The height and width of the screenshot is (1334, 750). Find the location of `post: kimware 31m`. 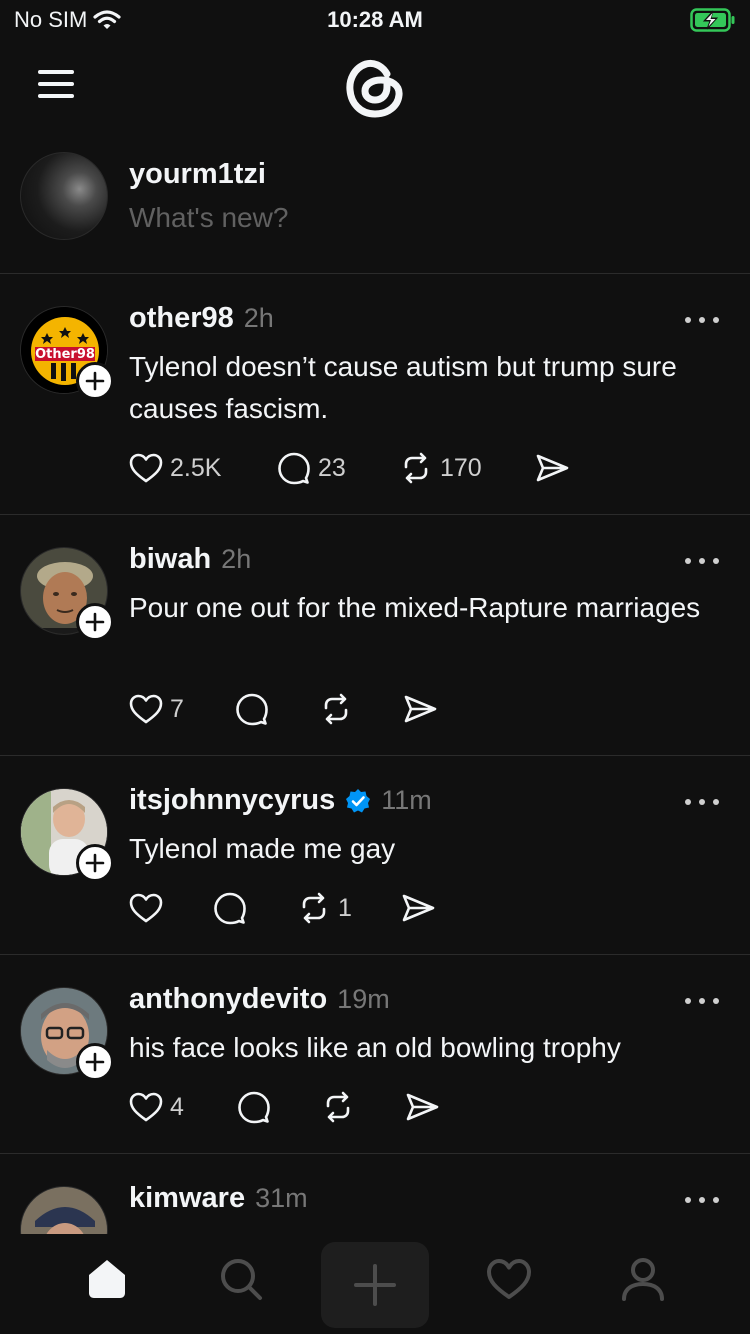

post: kimware 31m is located at coordinates (375, 1194).